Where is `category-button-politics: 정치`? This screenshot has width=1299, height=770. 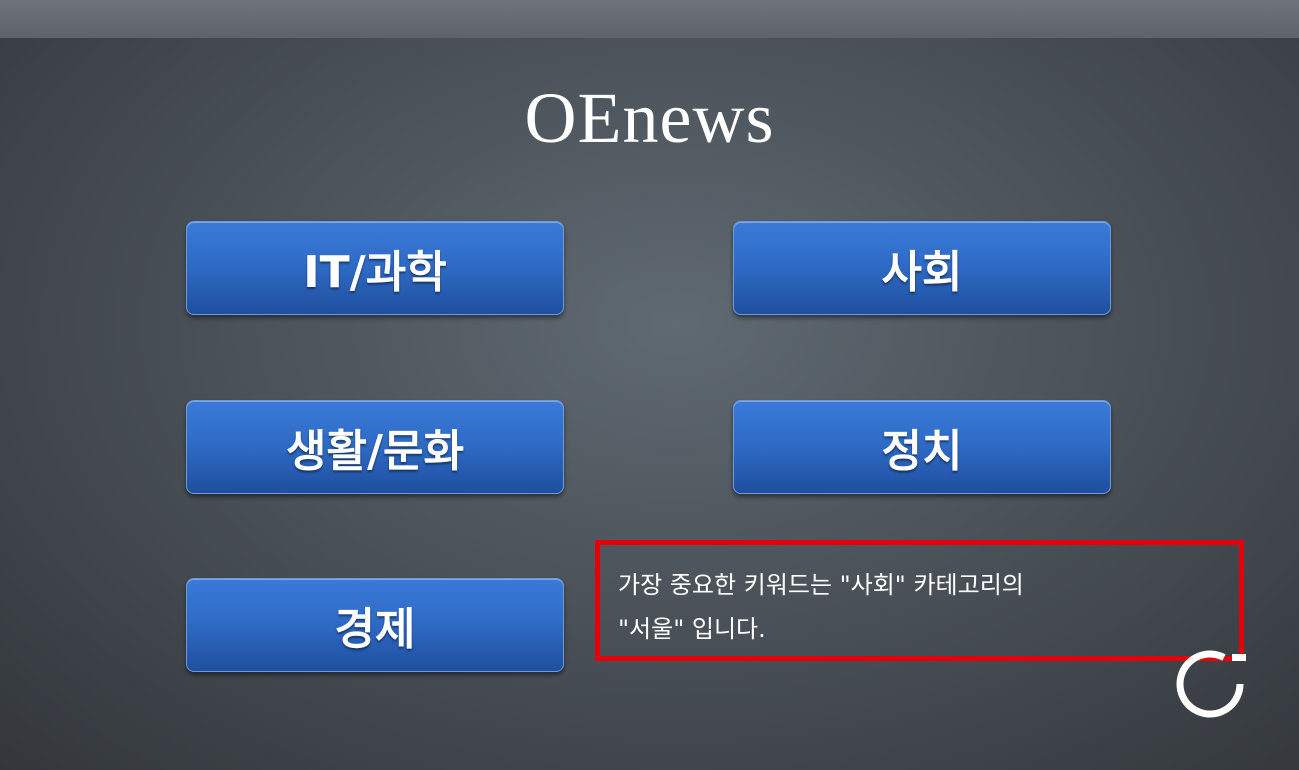
category-button-politics: 정치 is located at coordinates (922, 447).